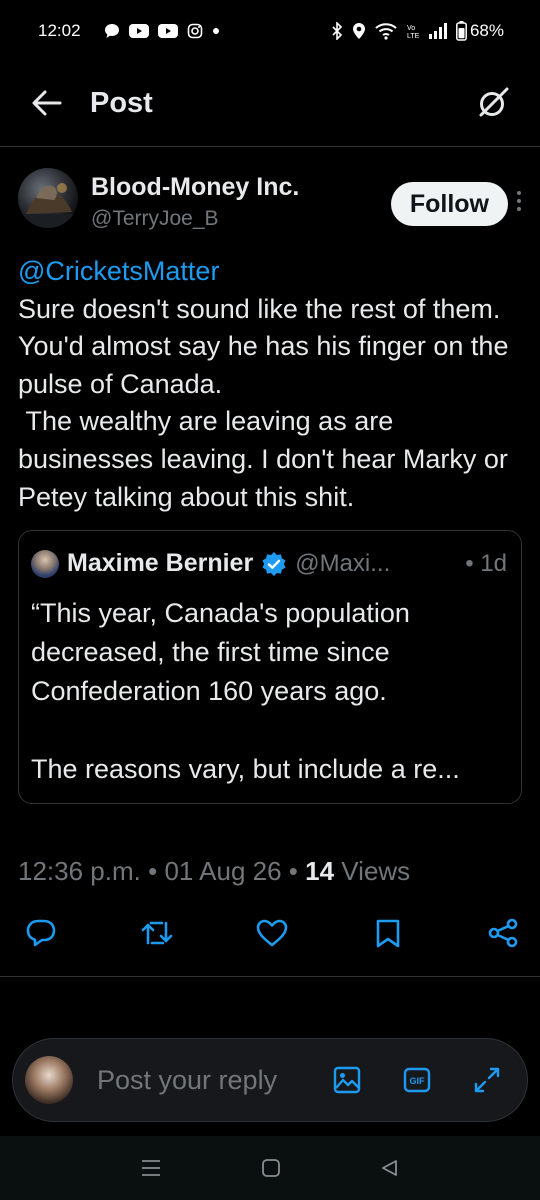 Image resolution: width=540 pixels, height=1200 pixels. I want to click on battery-percent: 68%, so click(486, 30).